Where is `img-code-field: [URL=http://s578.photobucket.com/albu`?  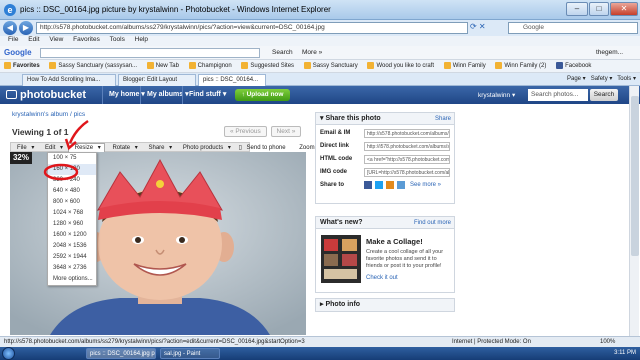
img-code-field: [URL=http://s578.photobucket.com/albu is located at coordinates (407, 172).